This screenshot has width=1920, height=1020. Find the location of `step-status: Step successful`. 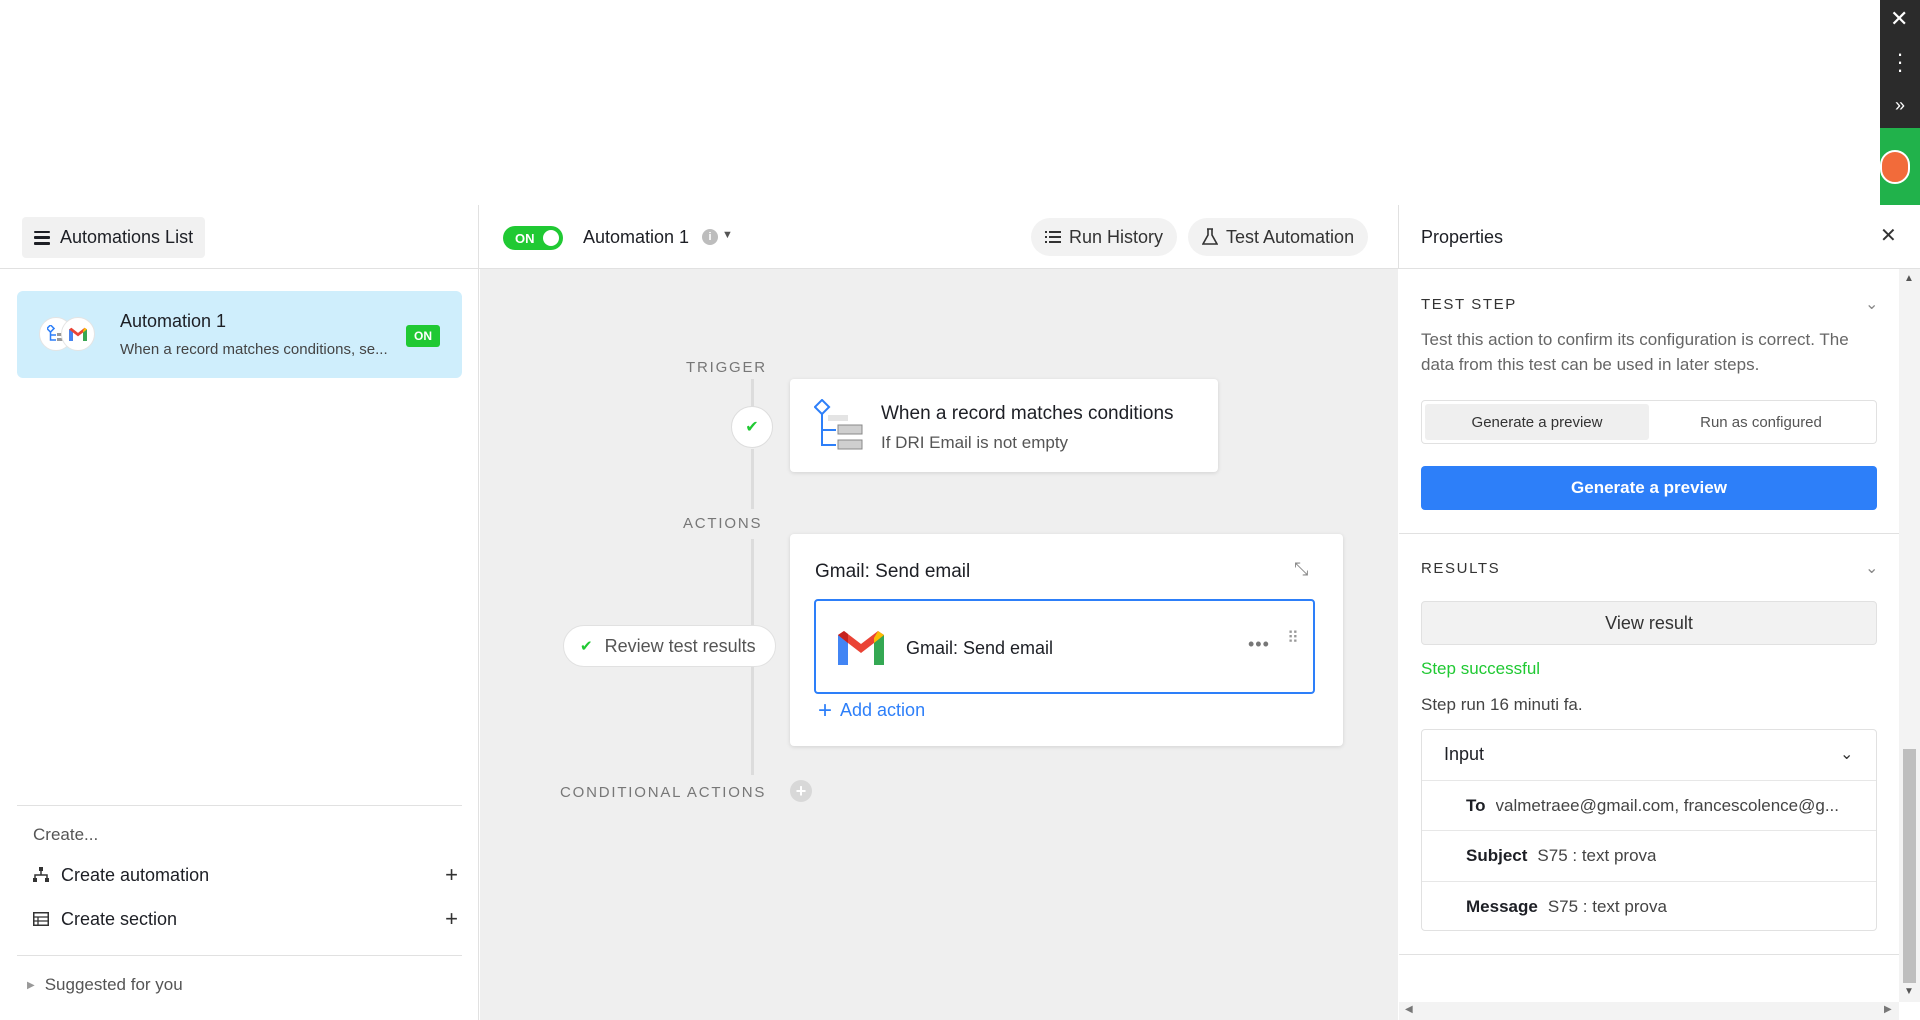

step-status: Step successful is located at coordinates (1481, 668).